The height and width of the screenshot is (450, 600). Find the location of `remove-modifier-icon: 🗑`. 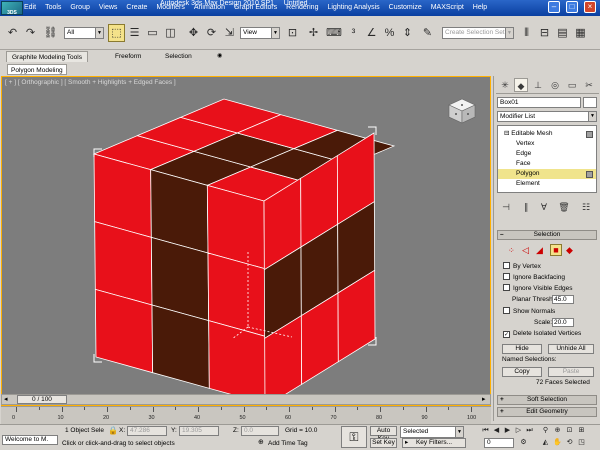

remove-modifier-icon: 🗑 is located at coordinates (564, 207).